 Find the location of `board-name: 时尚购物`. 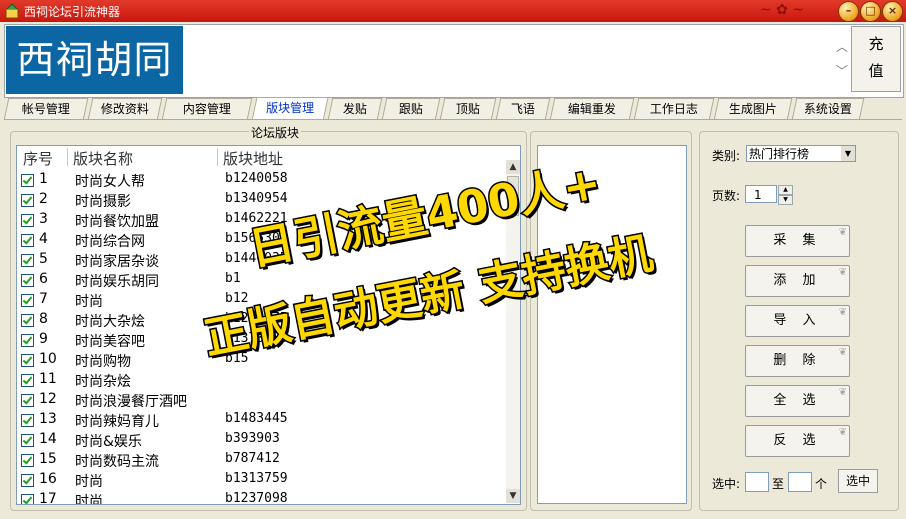

board-name: 时尚购物 is located at coordinates (103, 362).